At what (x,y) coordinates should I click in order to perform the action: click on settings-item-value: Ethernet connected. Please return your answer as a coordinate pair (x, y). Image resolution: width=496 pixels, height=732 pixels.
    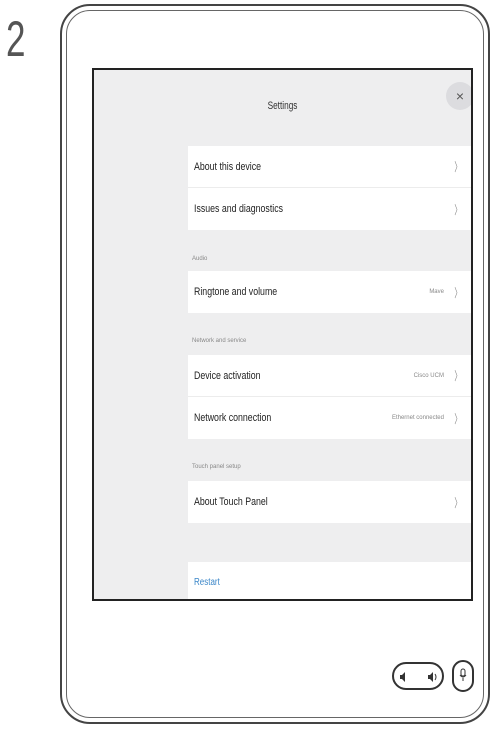
    Looking at the image, I should click on (417, 418).